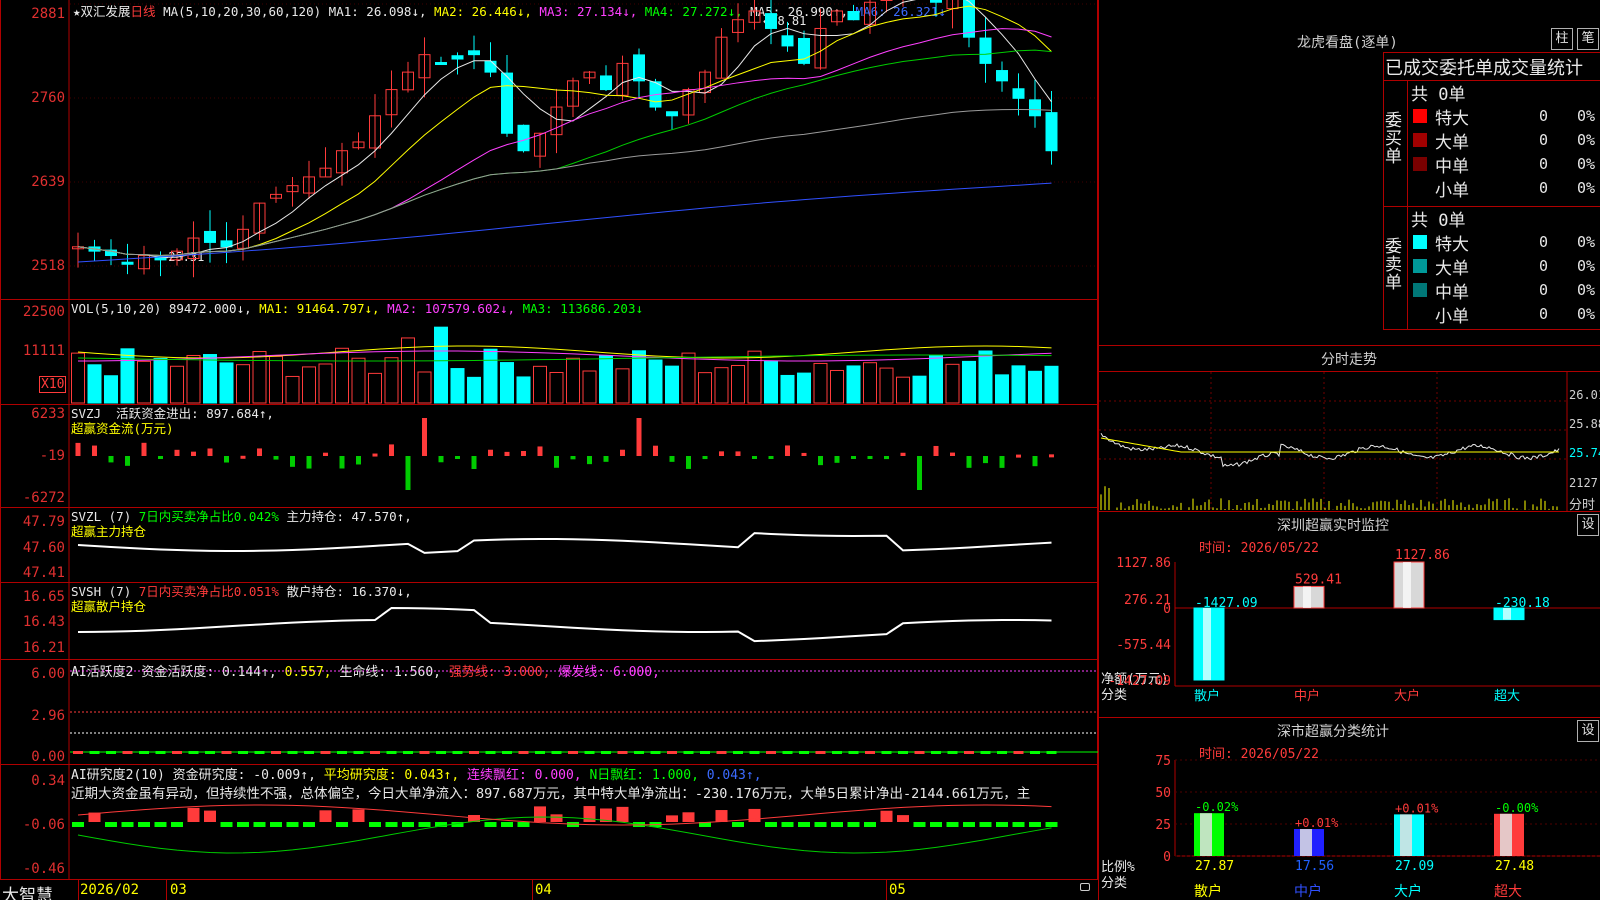 Image resolution: width=1600 pixels, height=900 pixels. What do you see at coordinates (1214, 866) in the screenshot?
I see `classify-ratio: 27.87` at bounding box center [1214, 866].